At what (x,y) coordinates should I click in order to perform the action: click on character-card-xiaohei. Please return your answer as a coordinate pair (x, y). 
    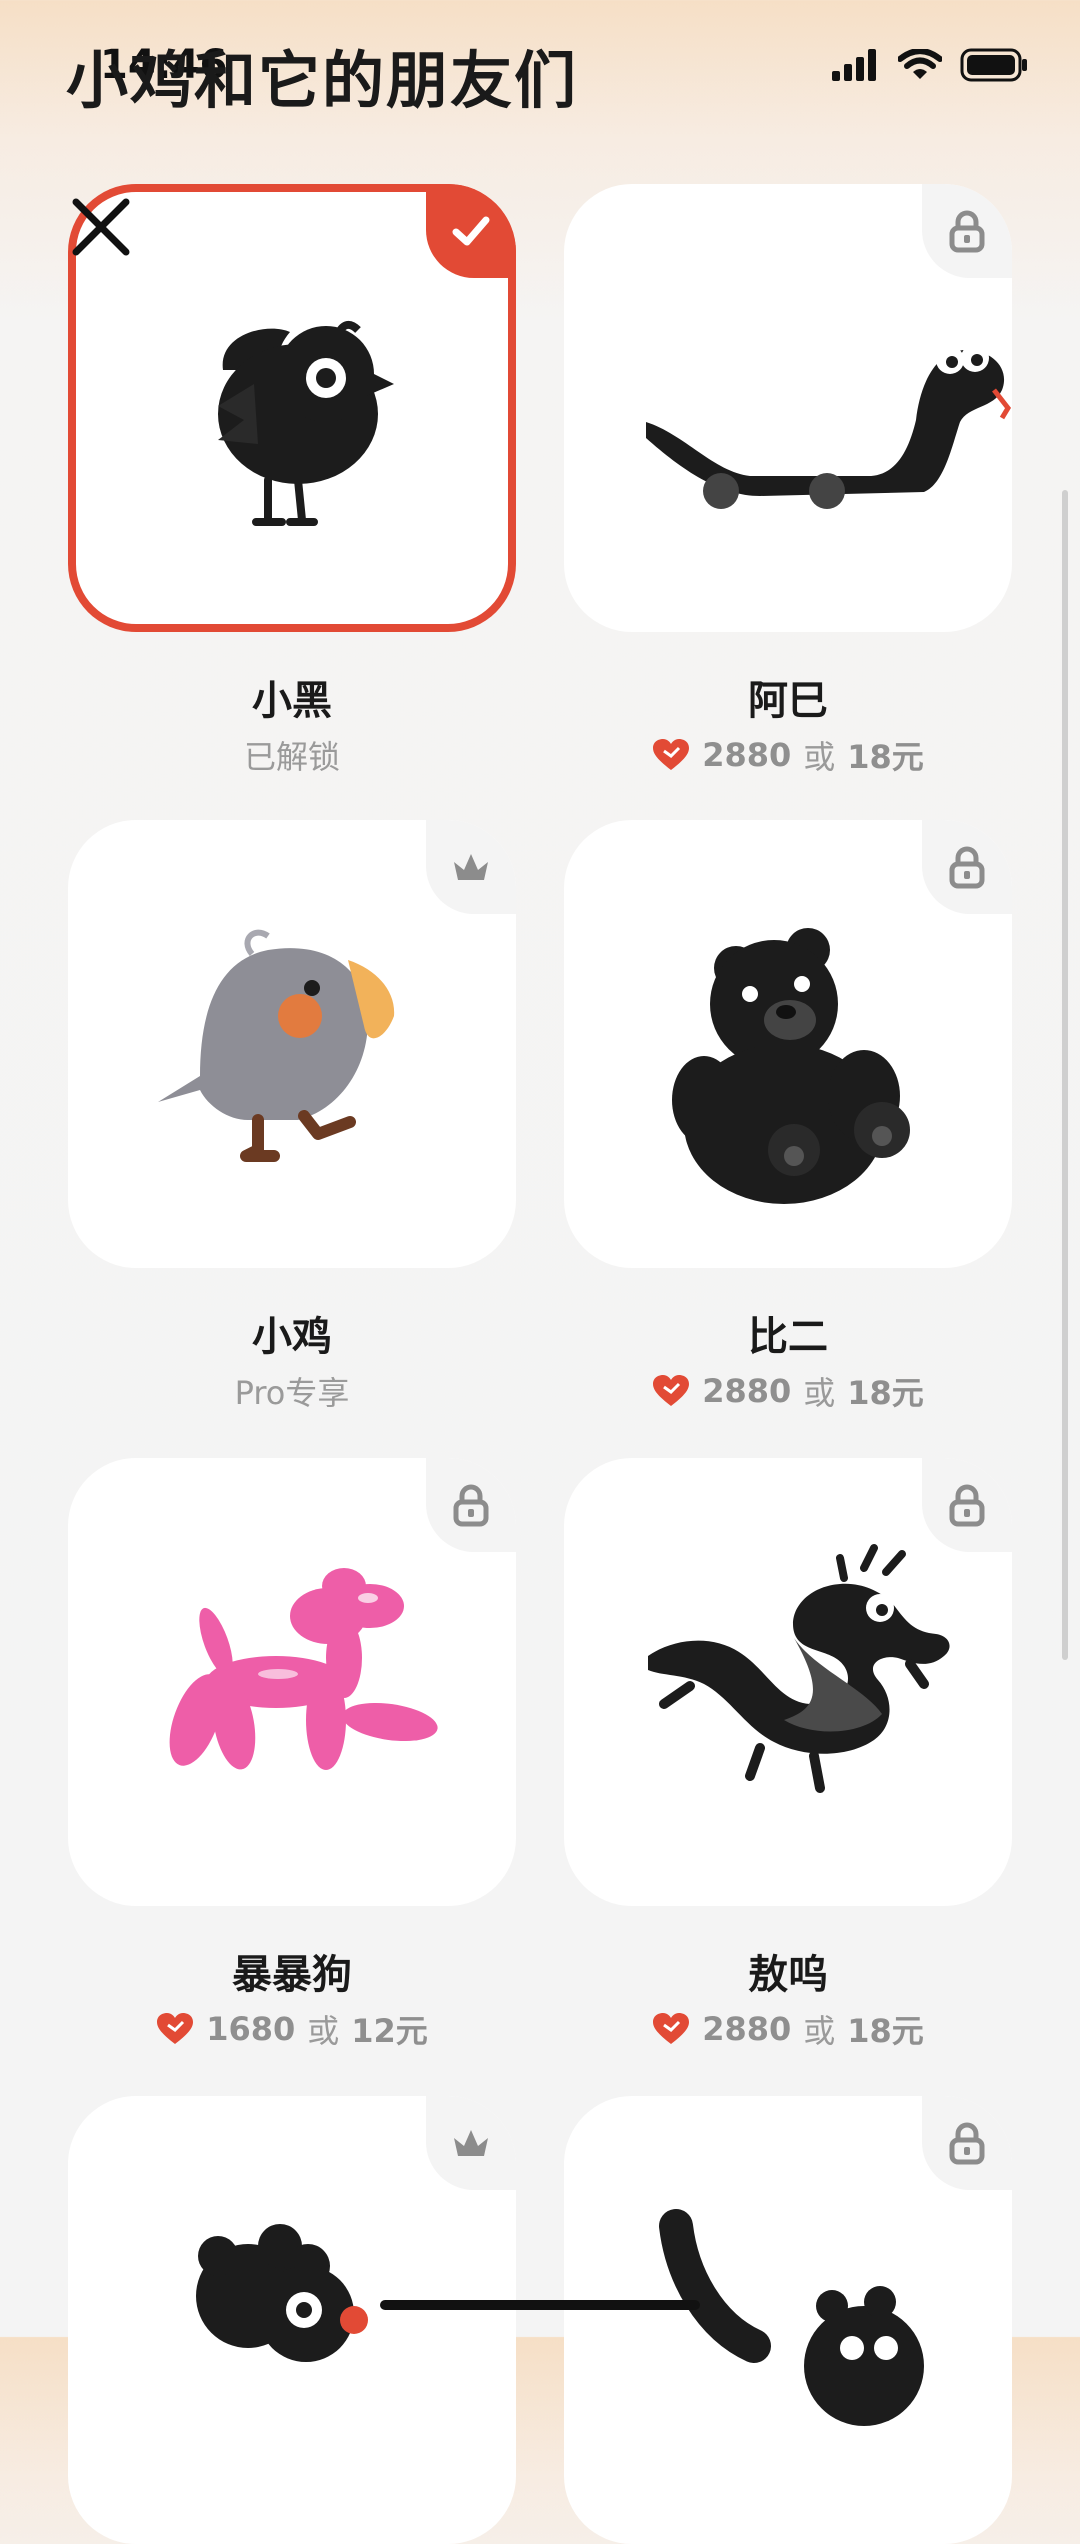
    Looking at the image, I should click on (292, 408).